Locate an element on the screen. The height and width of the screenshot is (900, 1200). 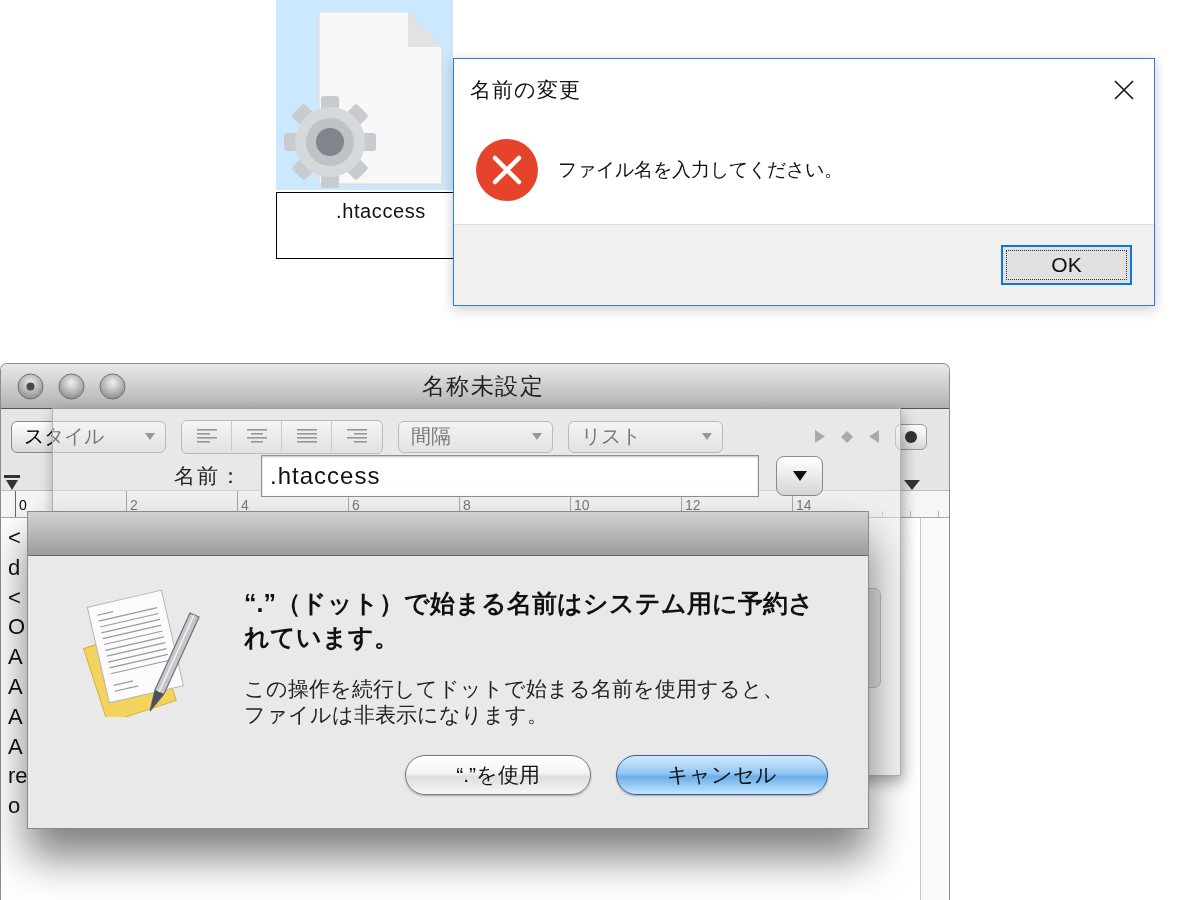
ruler-label: 2 is located at coordinates (134, 505).